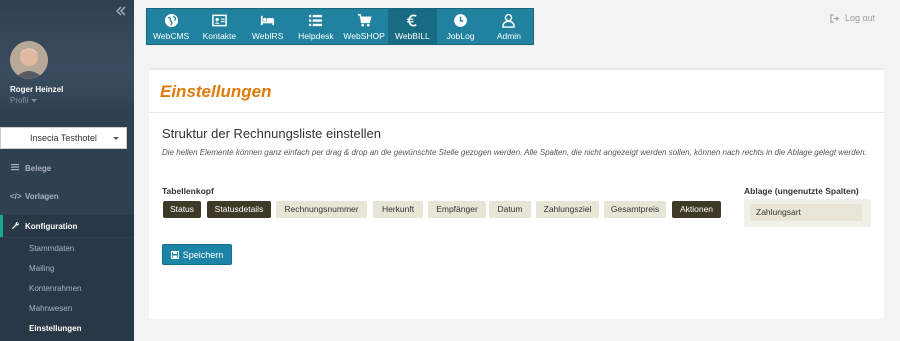  I want to click on tab-webshop: WebSHOP, so click(364, 26).